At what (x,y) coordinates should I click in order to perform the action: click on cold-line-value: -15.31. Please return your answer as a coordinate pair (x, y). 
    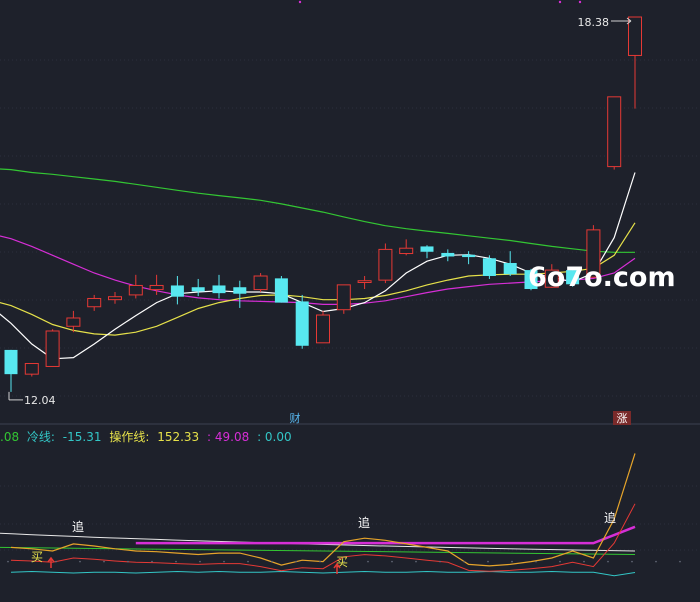
    Looking at the image, I should click on (82, 437).